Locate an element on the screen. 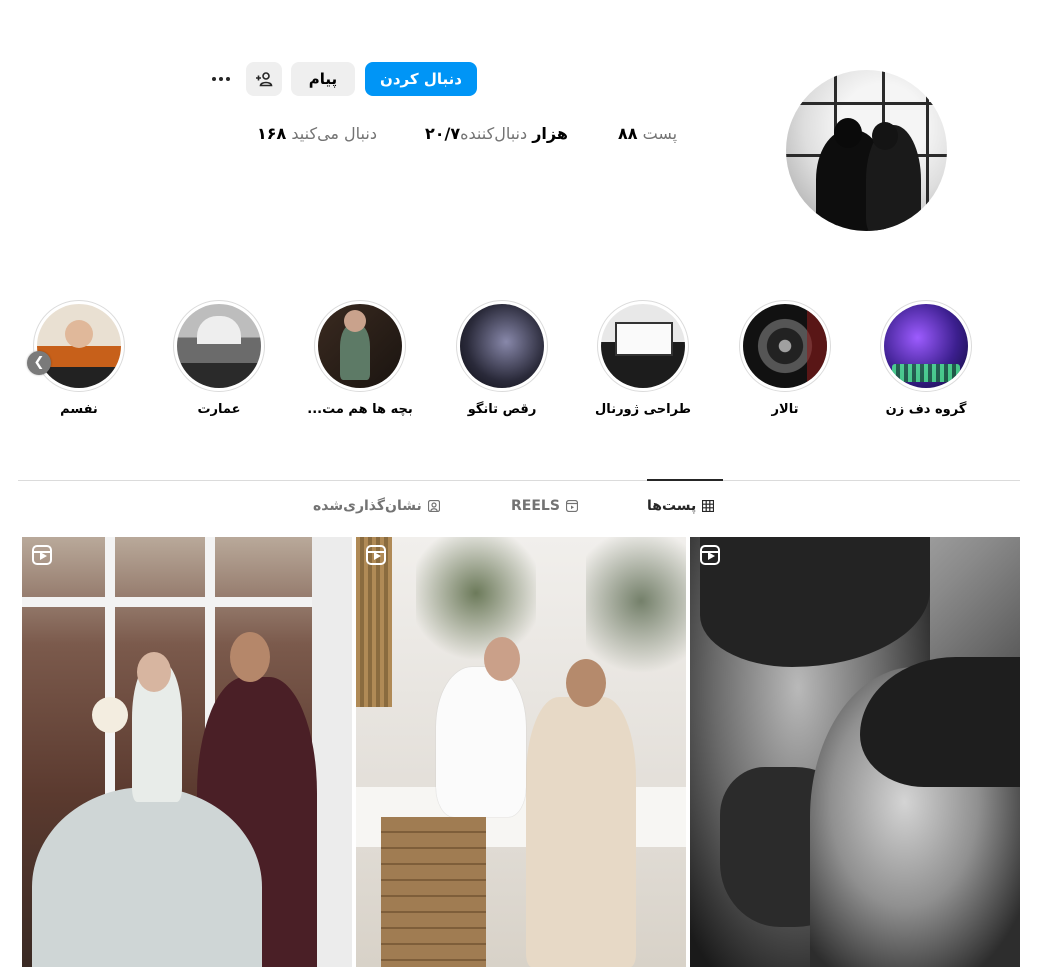 This screenshot has height=967, width=1040. posts-label: پست is located at coordinates (660, 133).